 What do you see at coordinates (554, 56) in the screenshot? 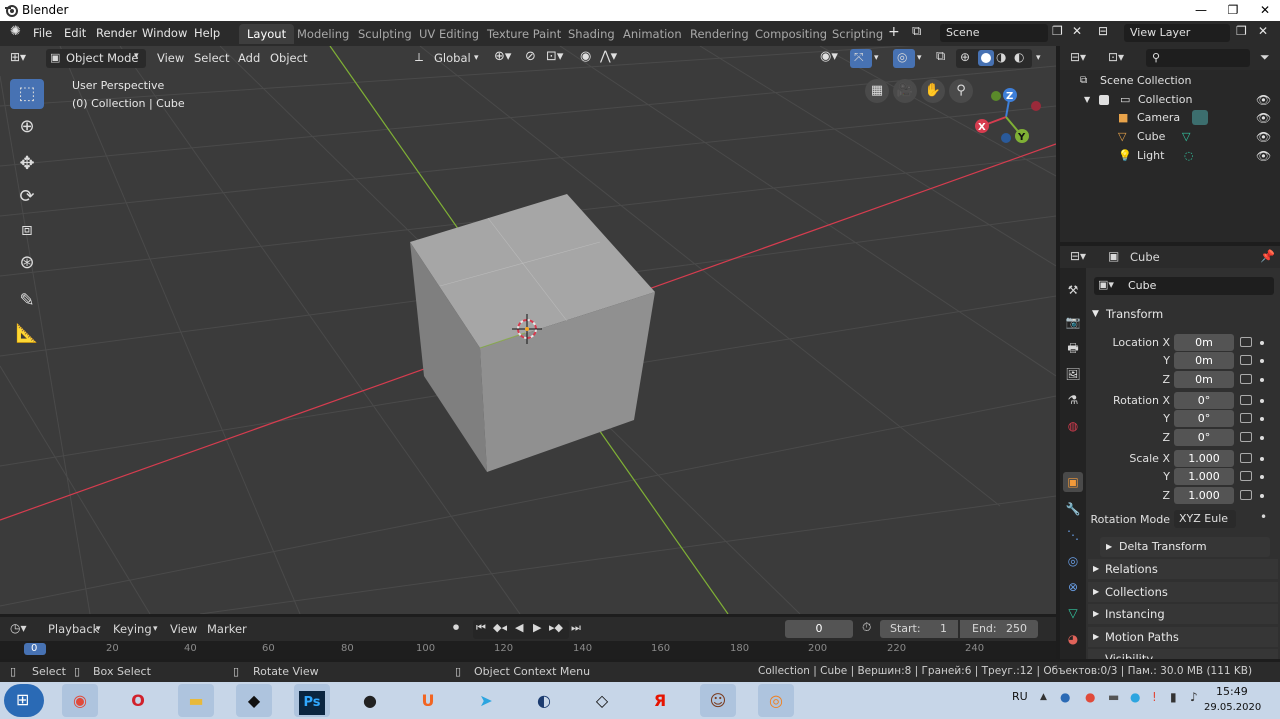
I see `snap-element-icon: ⊡▾` at bounding box center [554, 56].